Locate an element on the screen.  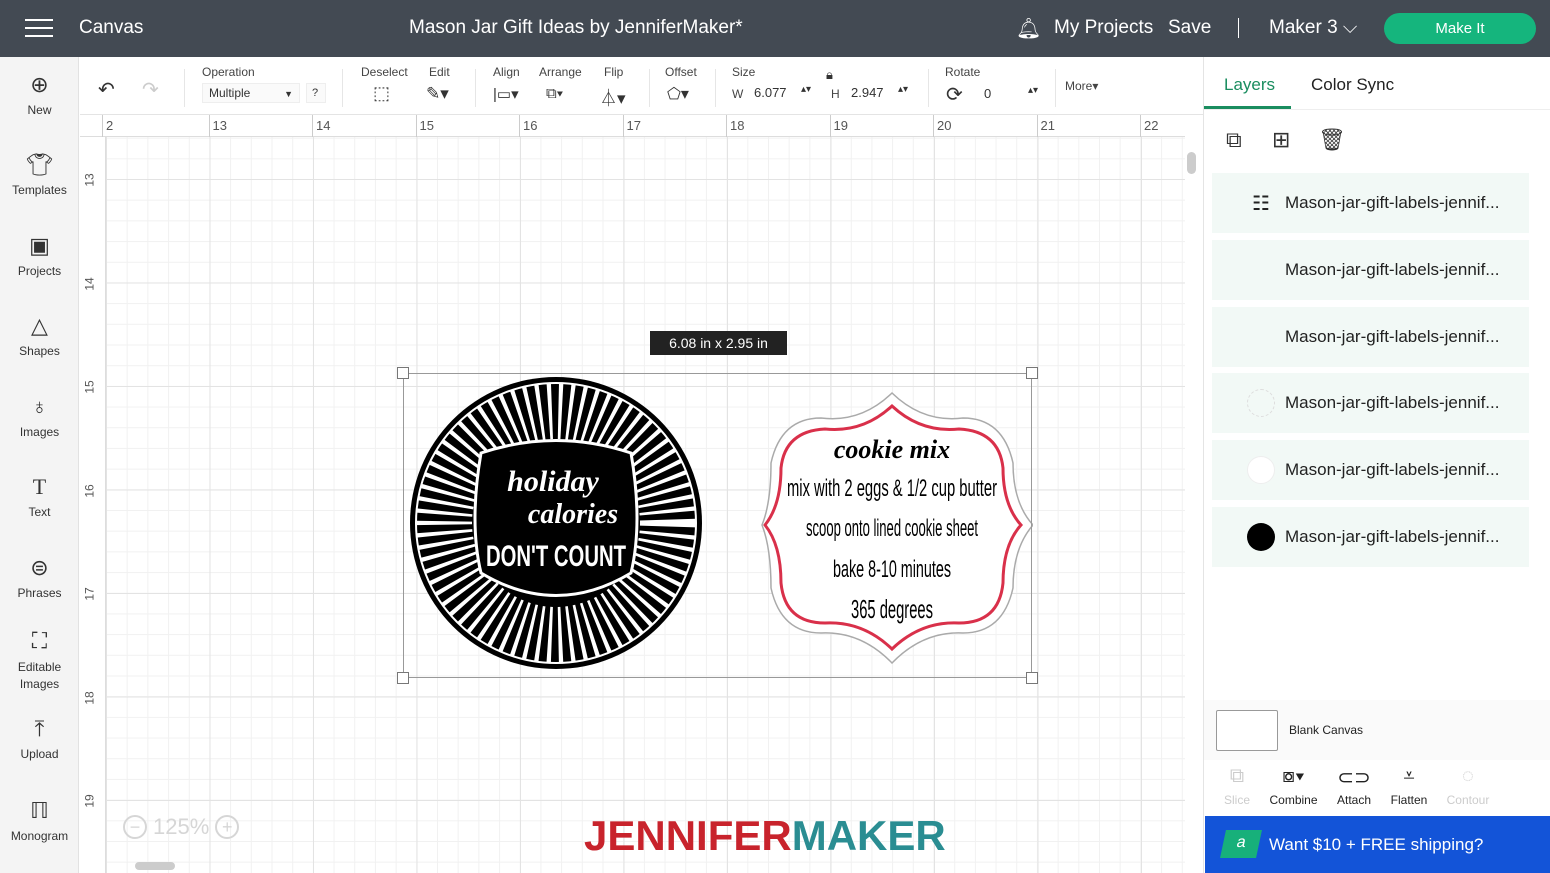
attach-button: ⊂⊃ Attach is located at coordinates (1354, 786).